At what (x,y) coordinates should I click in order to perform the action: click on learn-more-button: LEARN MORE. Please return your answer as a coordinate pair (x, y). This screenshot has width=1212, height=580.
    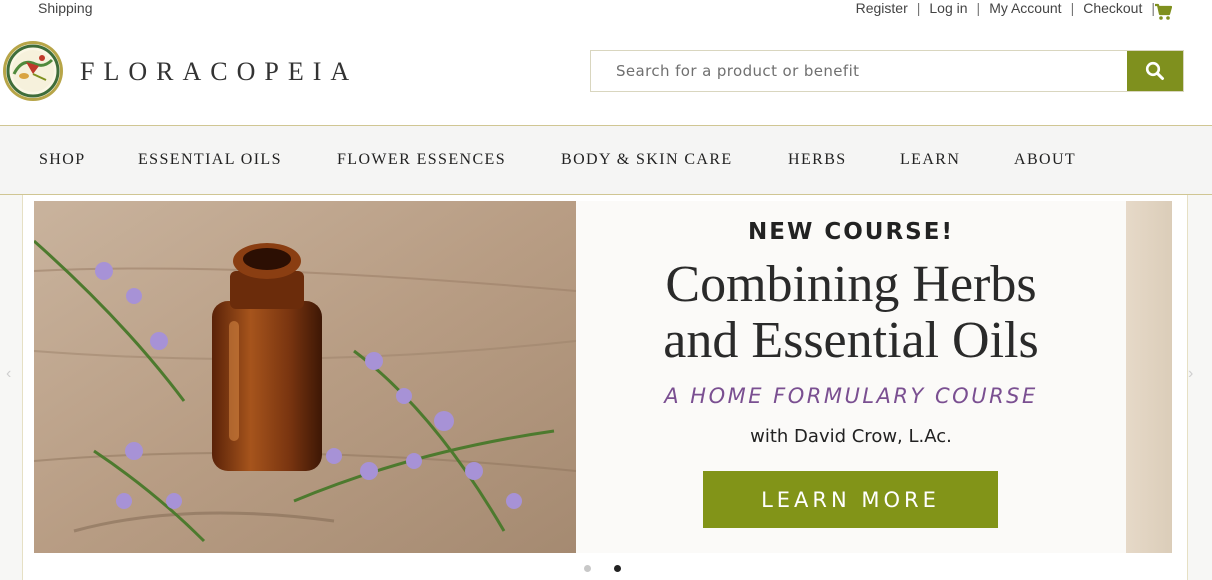
    Looking at the image, I should click on (850, 499).